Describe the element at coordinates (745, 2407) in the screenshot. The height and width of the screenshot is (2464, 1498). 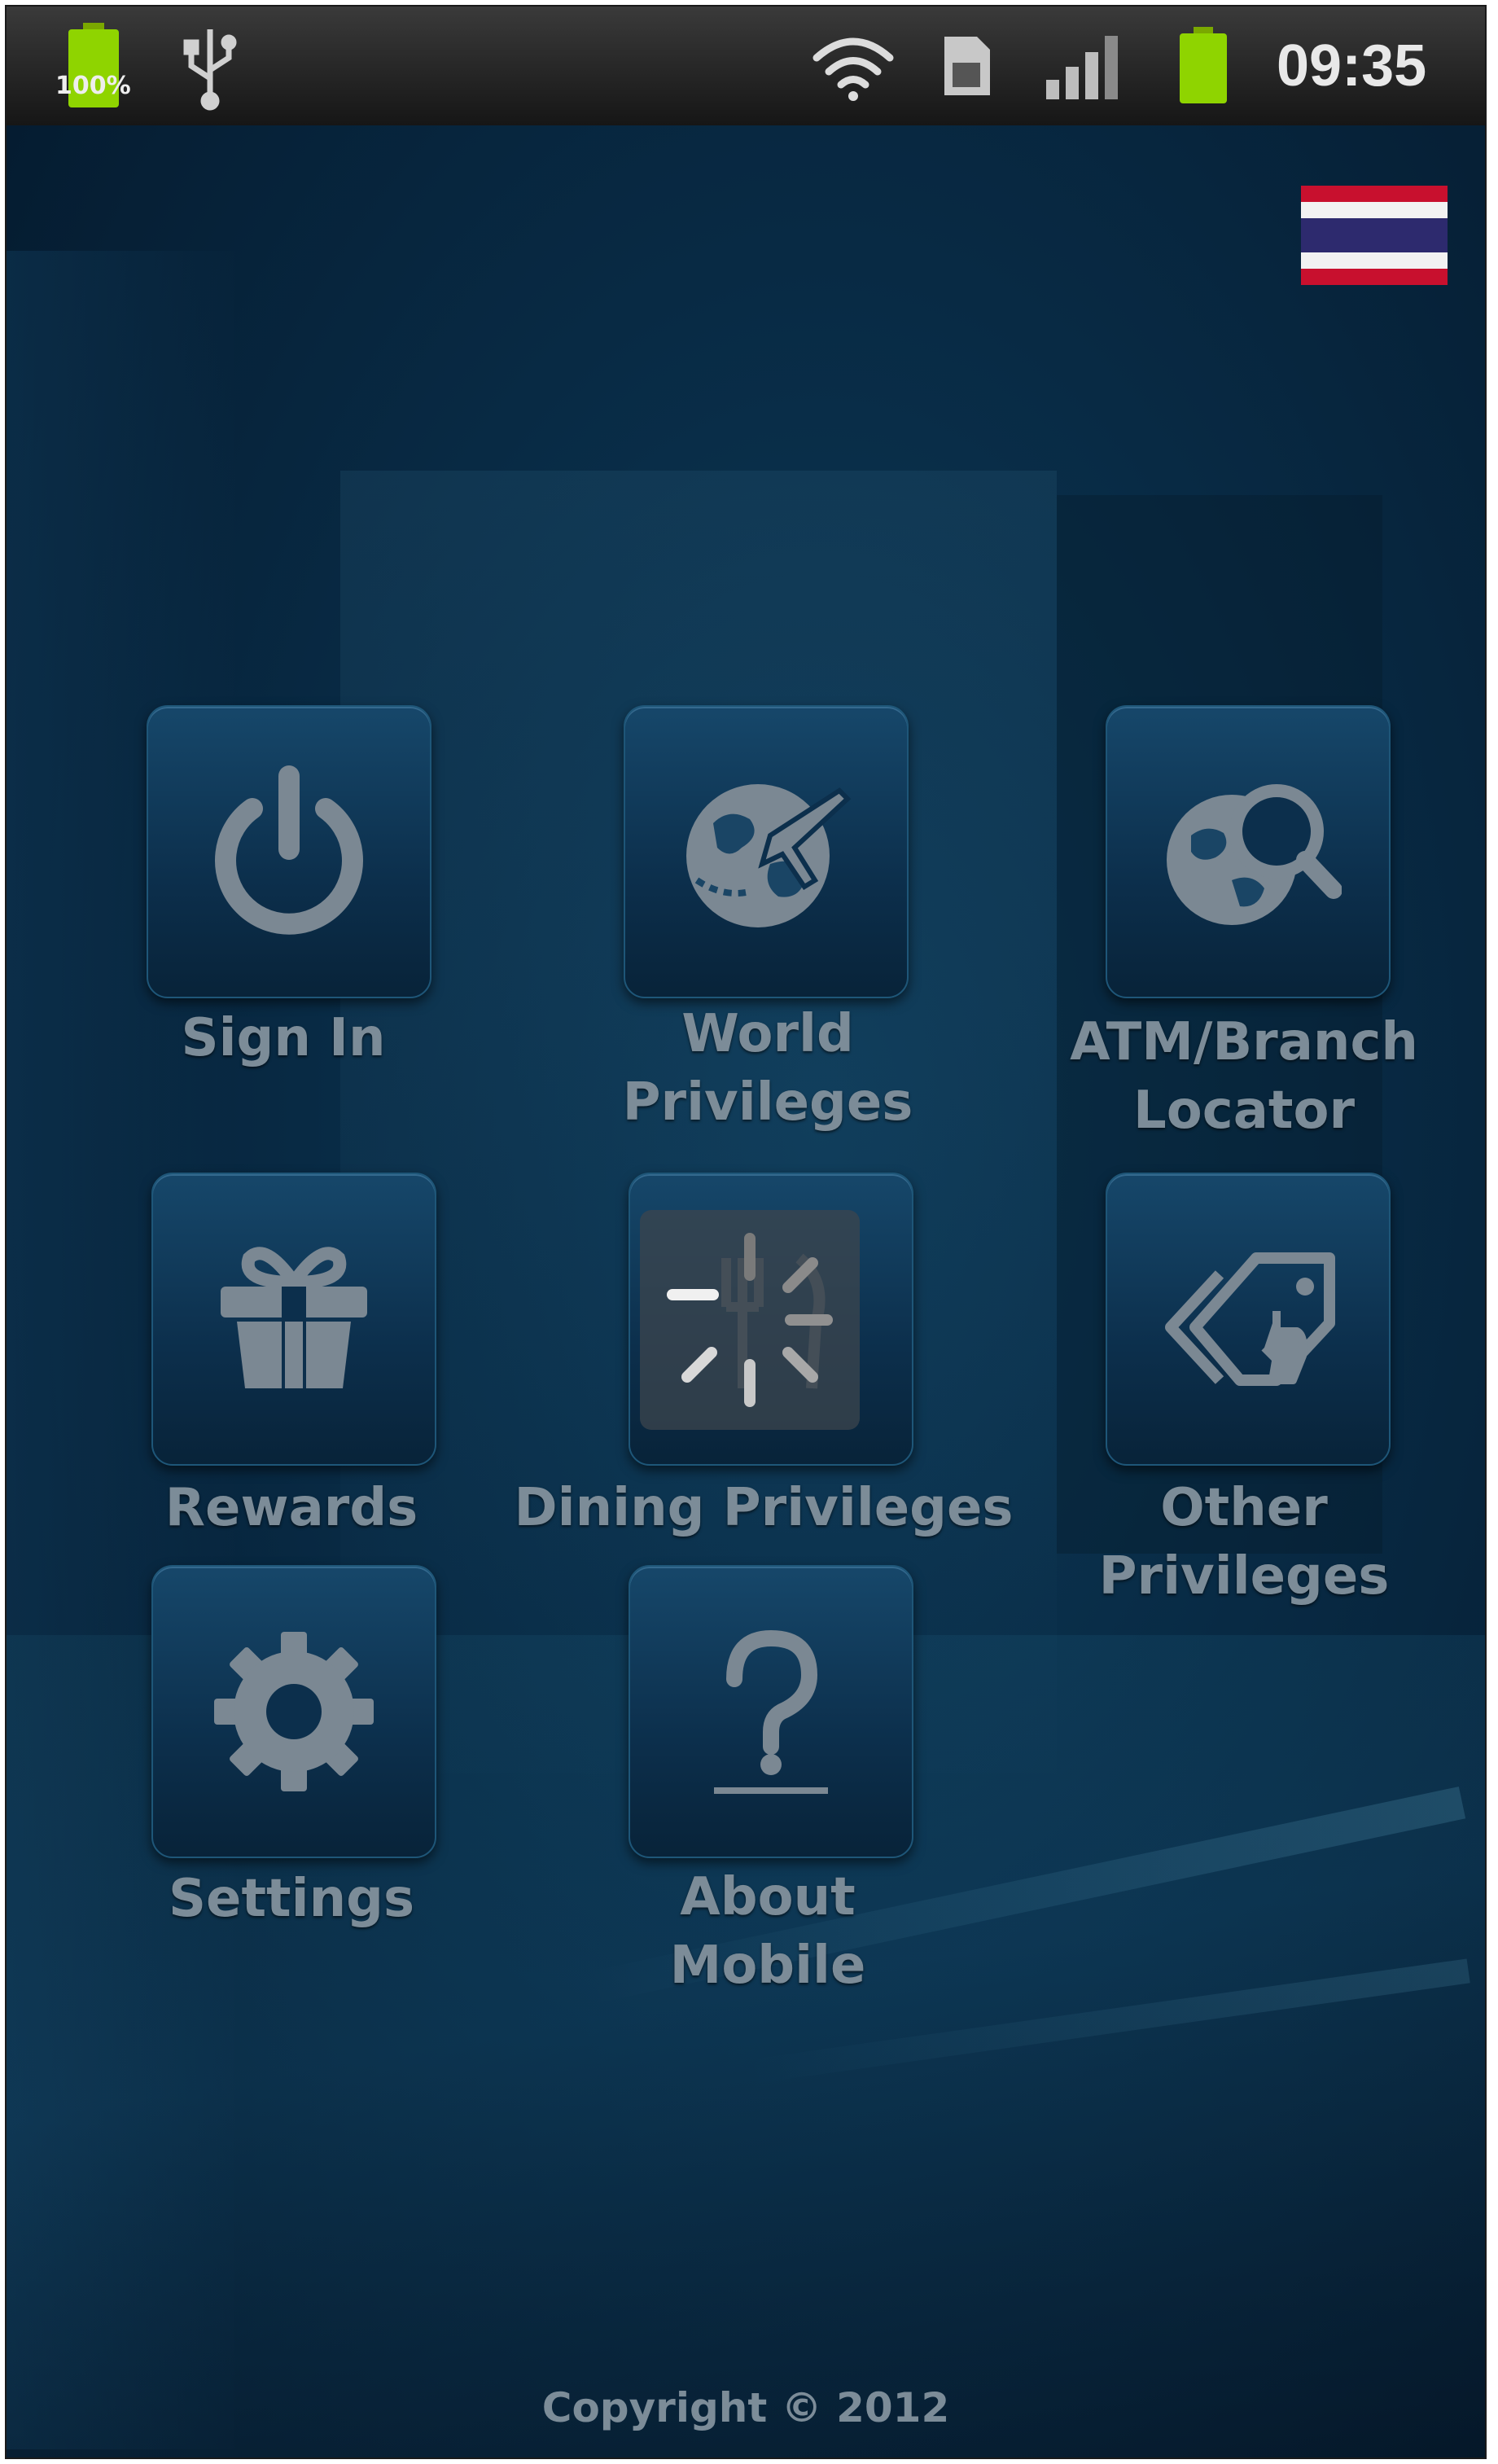
I see `copyright-text: Copyright © 2012` at that location.